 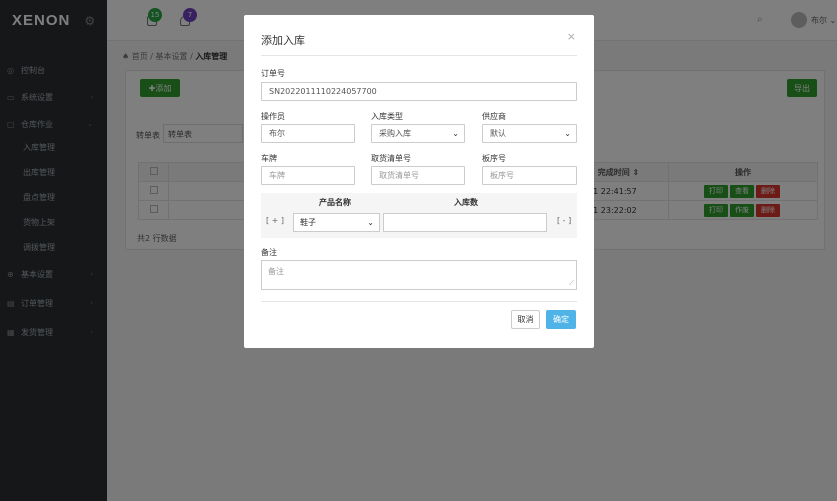 I want to click on product-value: 鞋子, so click(x=308, y=222).